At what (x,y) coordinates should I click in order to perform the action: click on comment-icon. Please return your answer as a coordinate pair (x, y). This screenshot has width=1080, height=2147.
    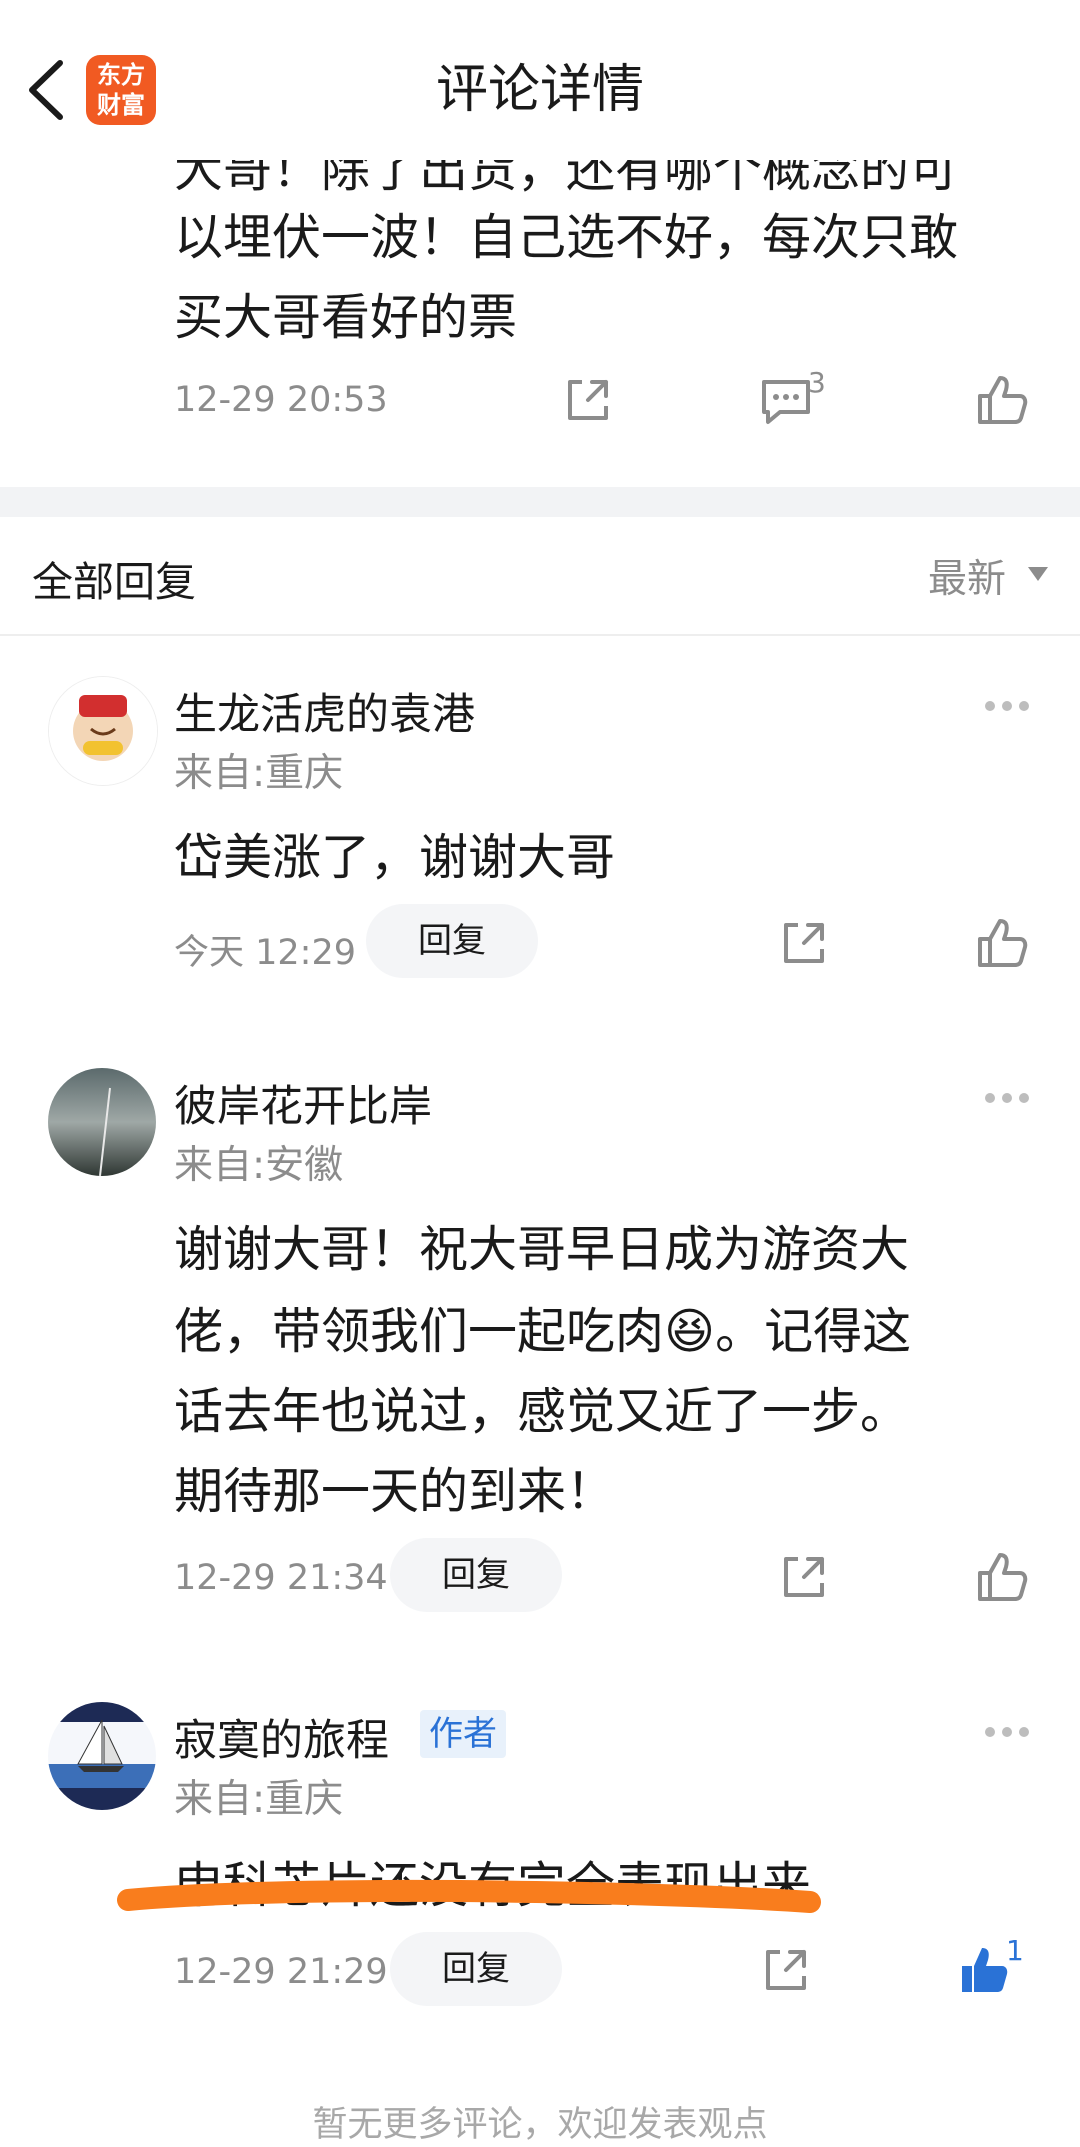
    Looking at the image, I should click on (786, 400).